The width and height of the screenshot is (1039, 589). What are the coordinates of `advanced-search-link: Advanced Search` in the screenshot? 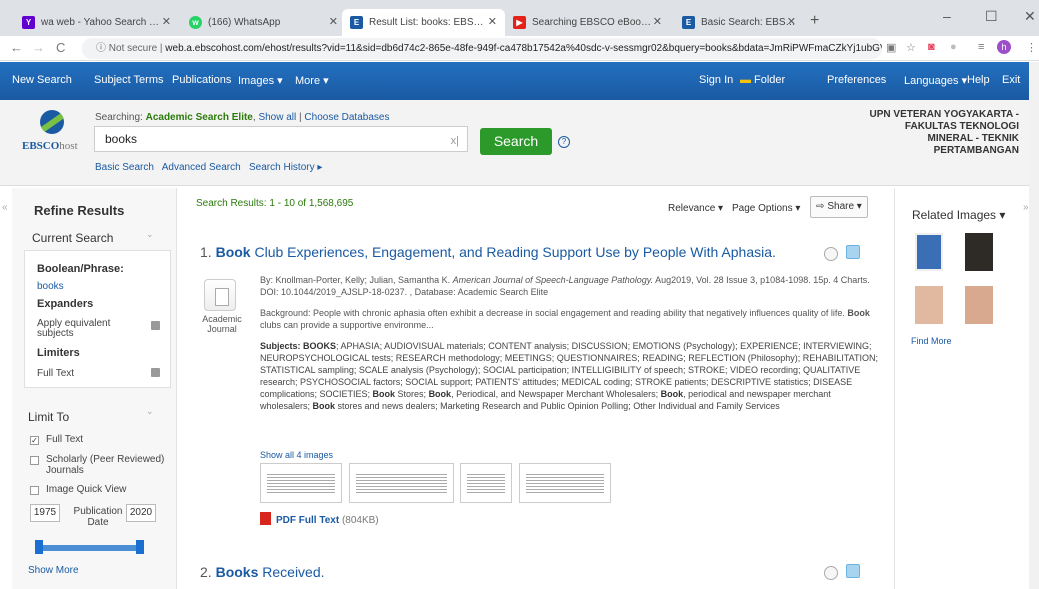 It's located at (201, 167).